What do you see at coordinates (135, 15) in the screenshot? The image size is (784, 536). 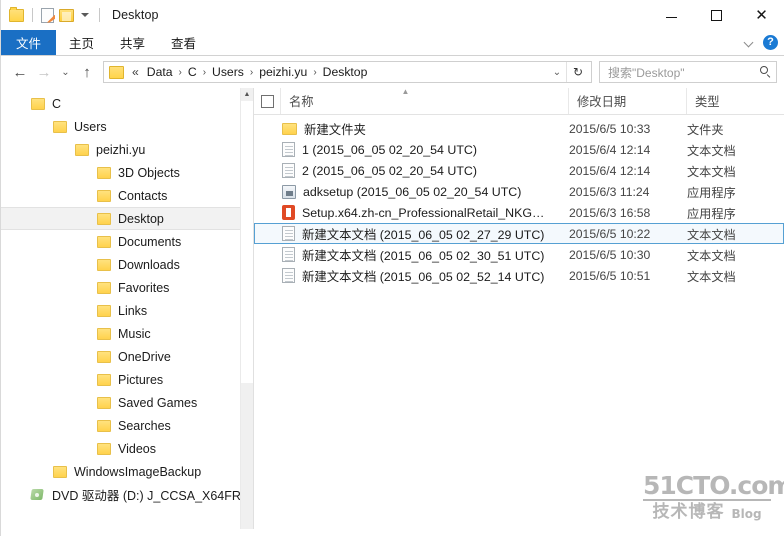 I see `window-title: Desktop` at bounding box center [135, 15].